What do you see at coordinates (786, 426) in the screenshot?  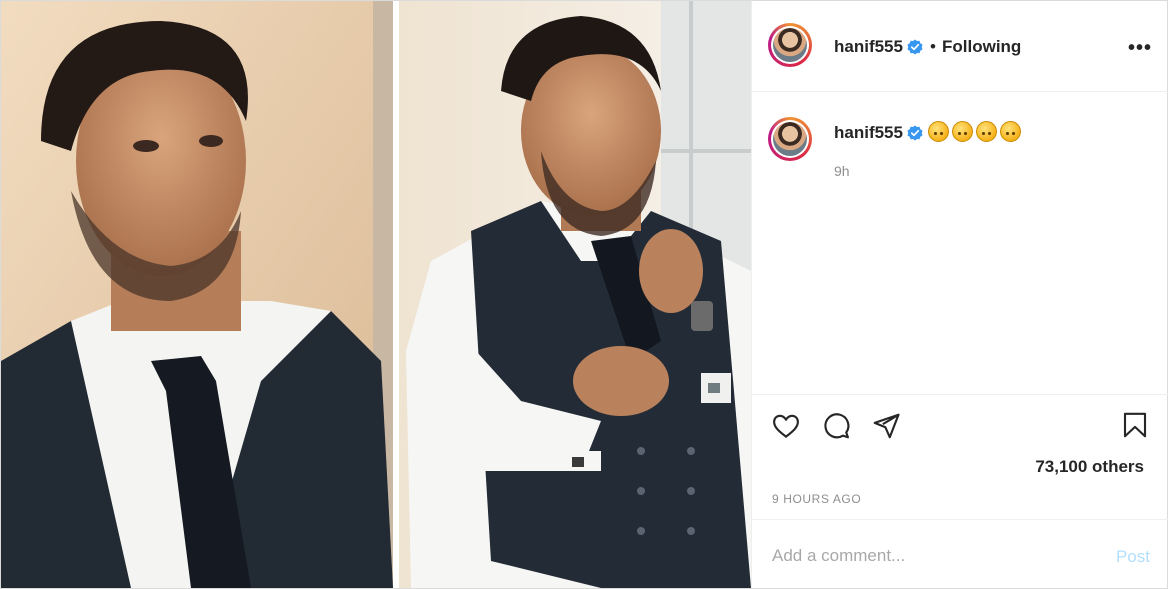 I see `heart-icon` at bounding box center [786, 426].